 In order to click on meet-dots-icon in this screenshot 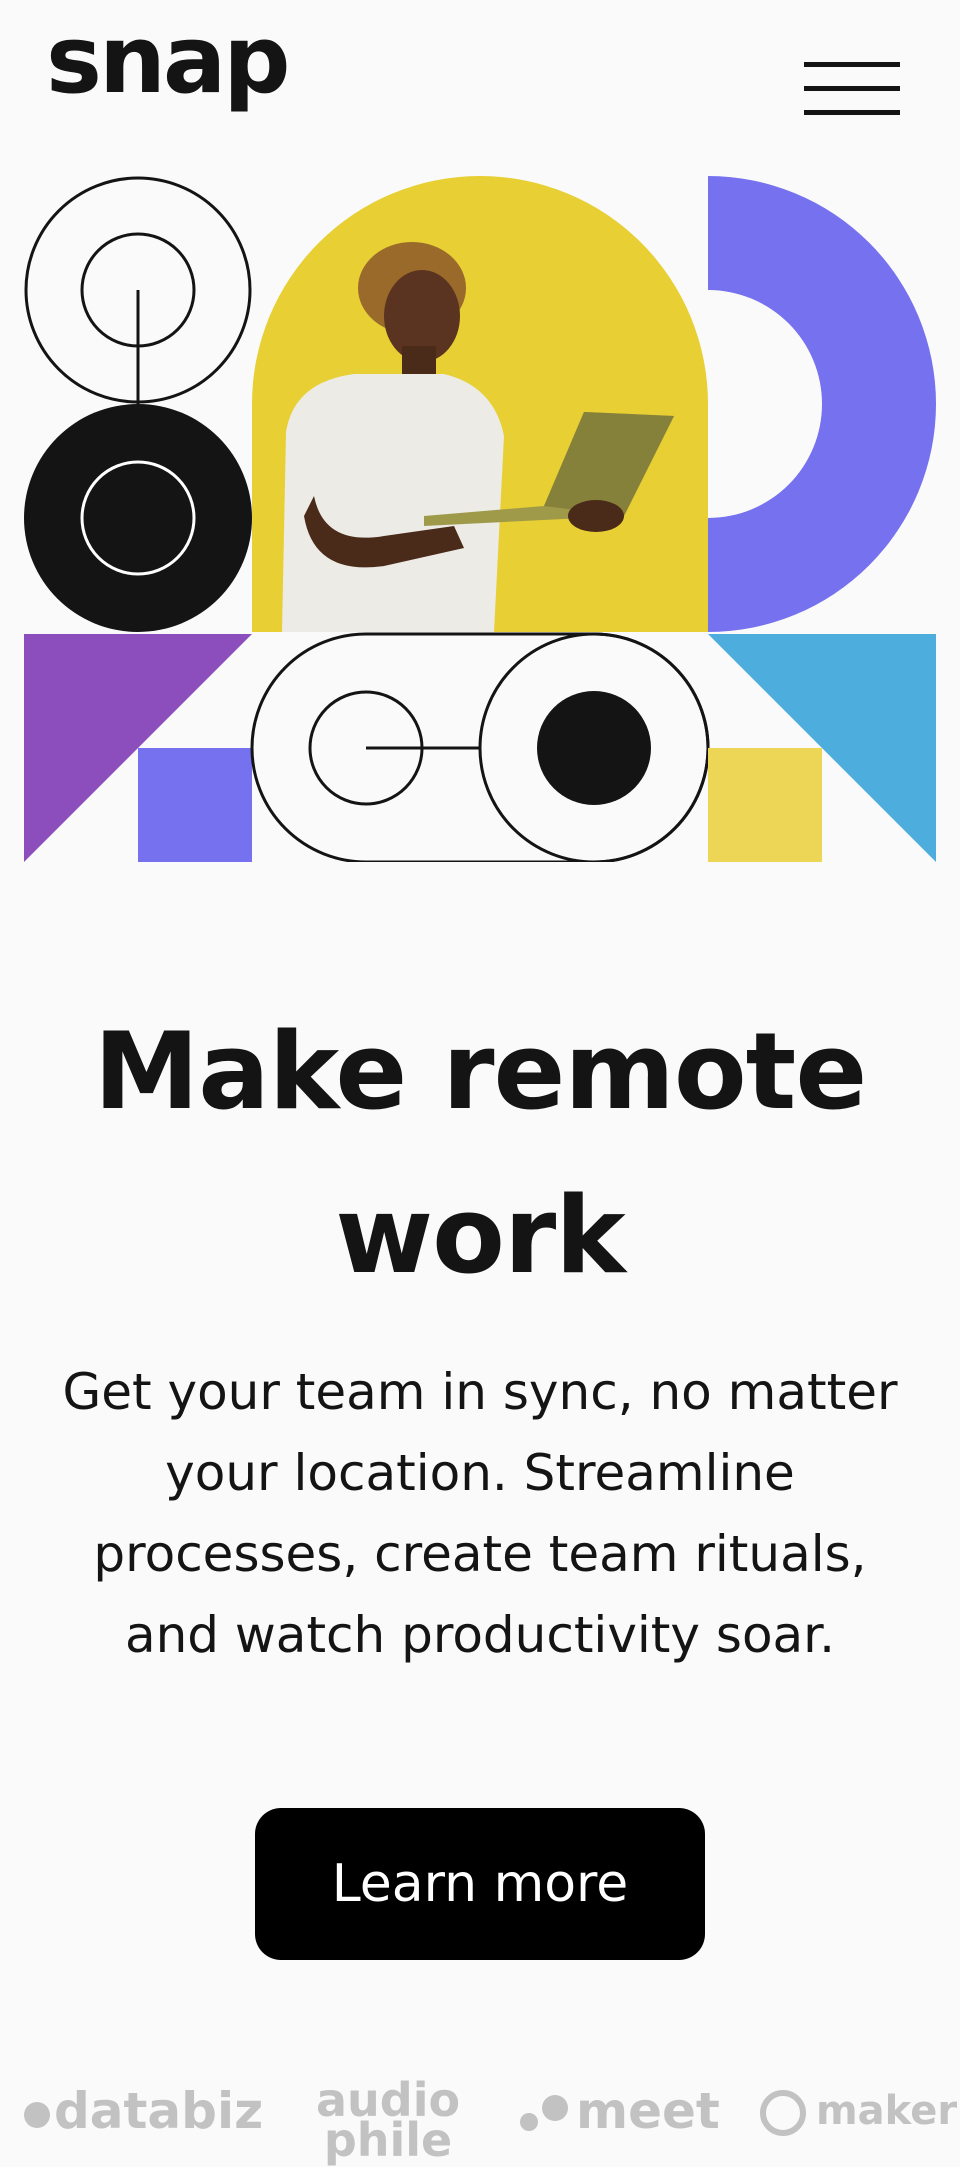, I will do `click(548, 2114)`.